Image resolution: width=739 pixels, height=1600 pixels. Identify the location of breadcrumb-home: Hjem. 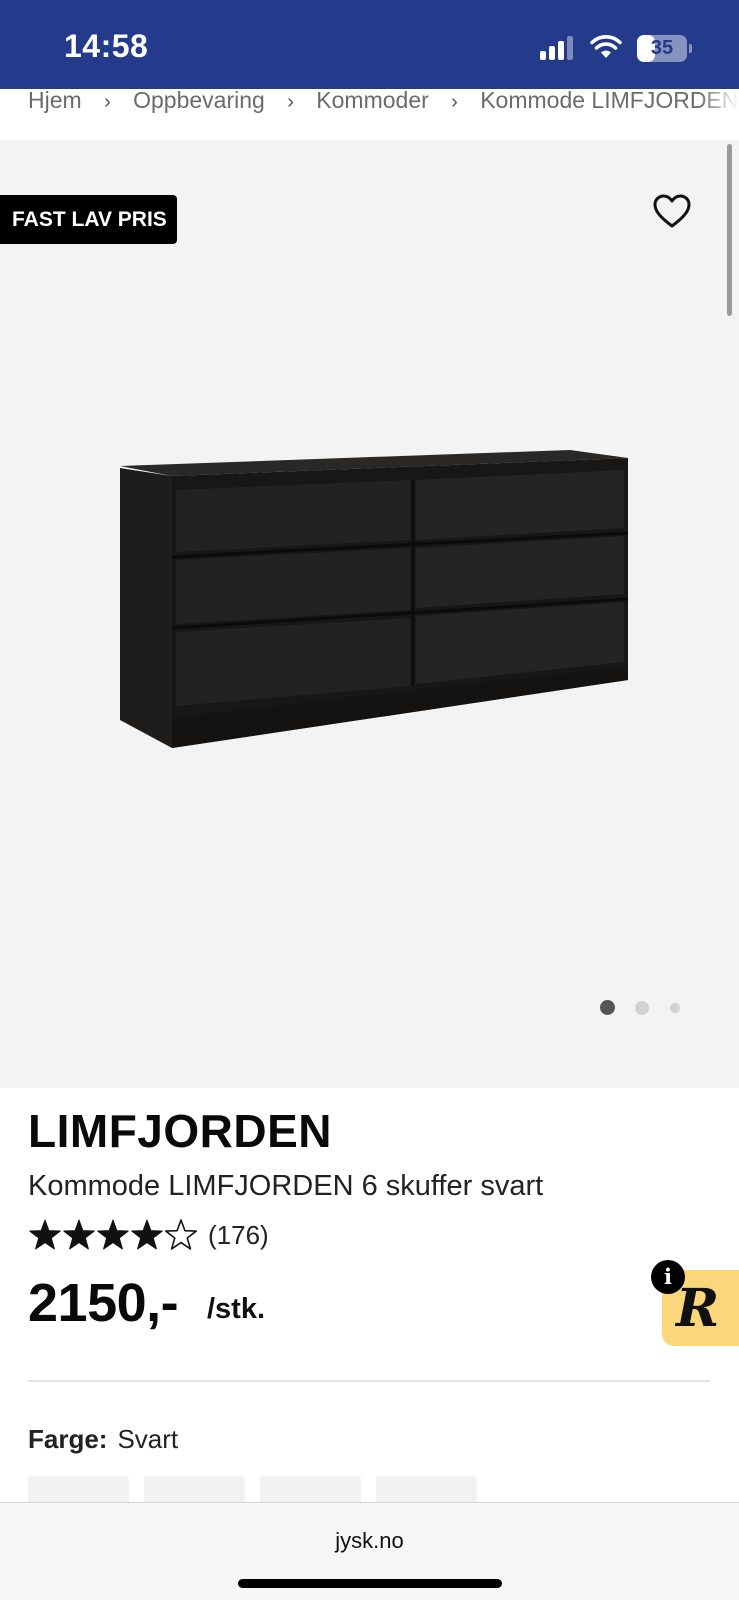
(55, 101).